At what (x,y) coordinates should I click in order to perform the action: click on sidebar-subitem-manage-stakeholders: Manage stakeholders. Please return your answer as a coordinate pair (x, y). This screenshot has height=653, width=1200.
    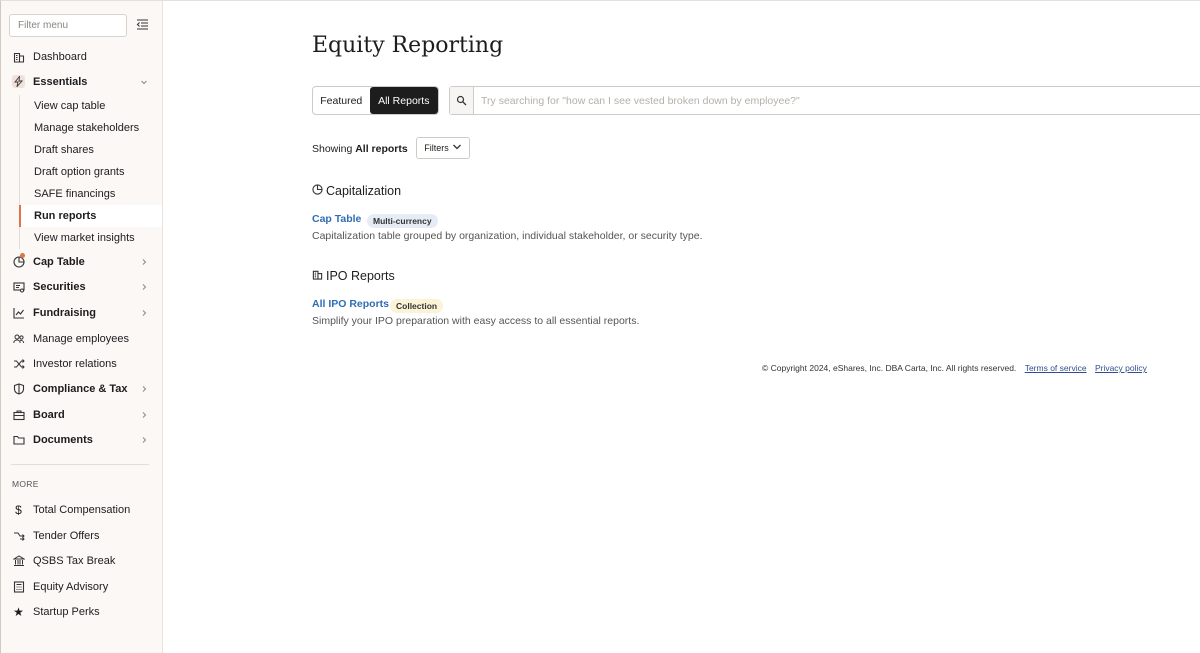
    Looking at the image, I should click on (90, 128).